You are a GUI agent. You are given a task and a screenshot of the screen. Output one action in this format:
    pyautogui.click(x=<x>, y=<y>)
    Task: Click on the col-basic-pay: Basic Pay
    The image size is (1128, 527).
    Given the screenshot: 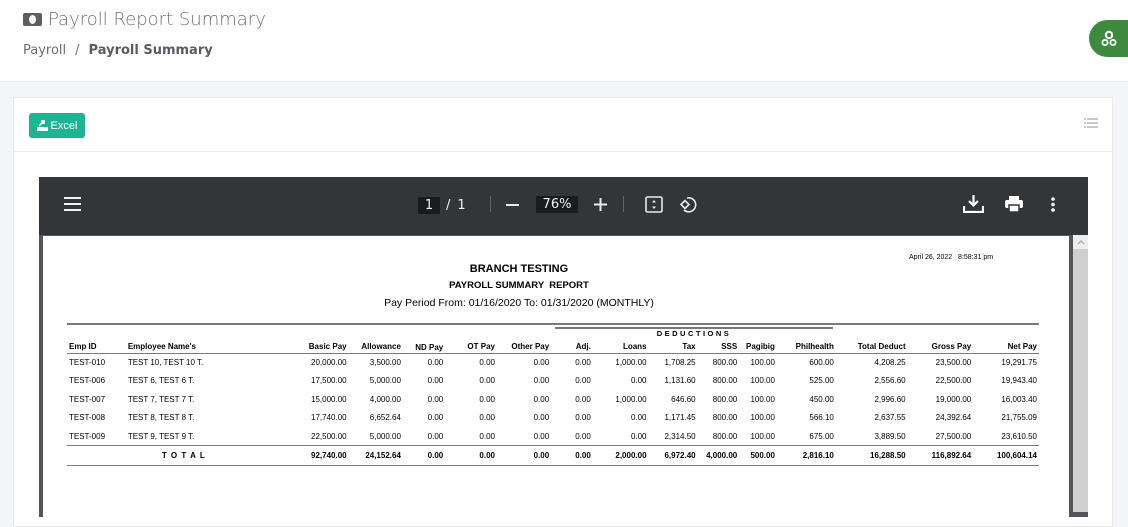 What is the action you would take?
    pyautogui.click(x=327, y=346)
    